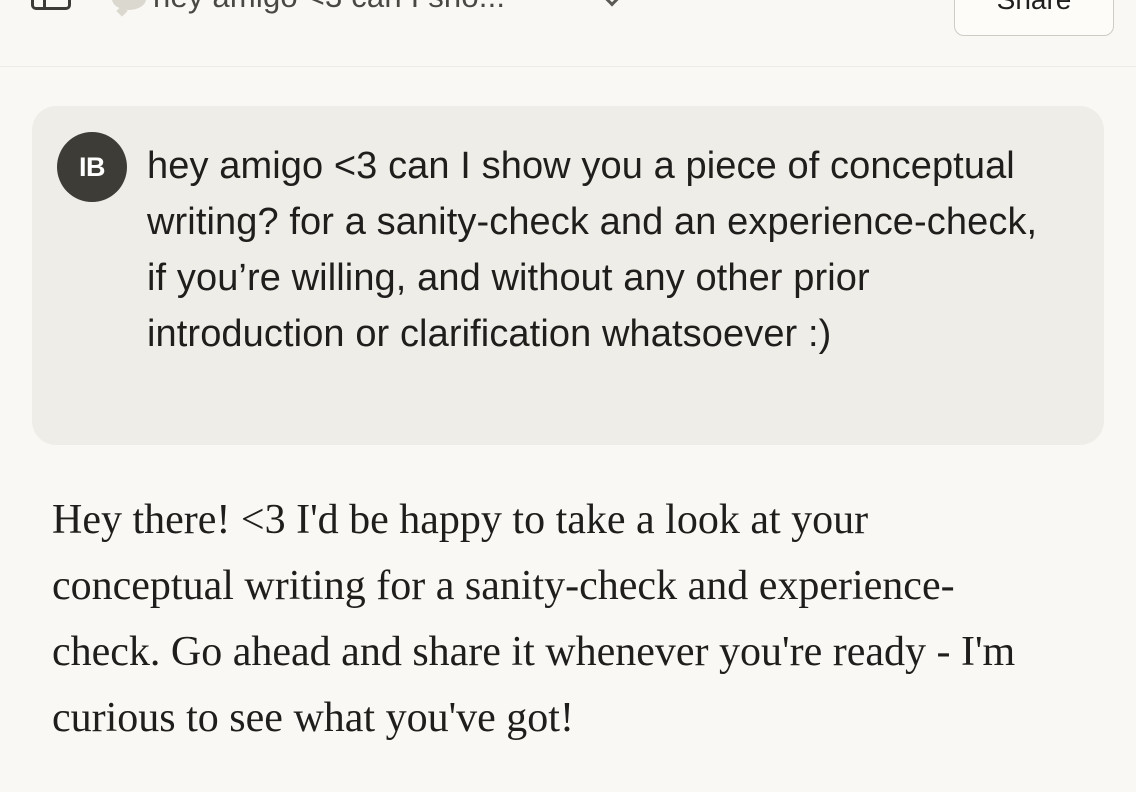 The height and width of the screenshot is (792, 1136). What do you see at coordinates (612, 3) in the screenshot?
I see `chevron-down-icon` at bounding box center [612, 3].